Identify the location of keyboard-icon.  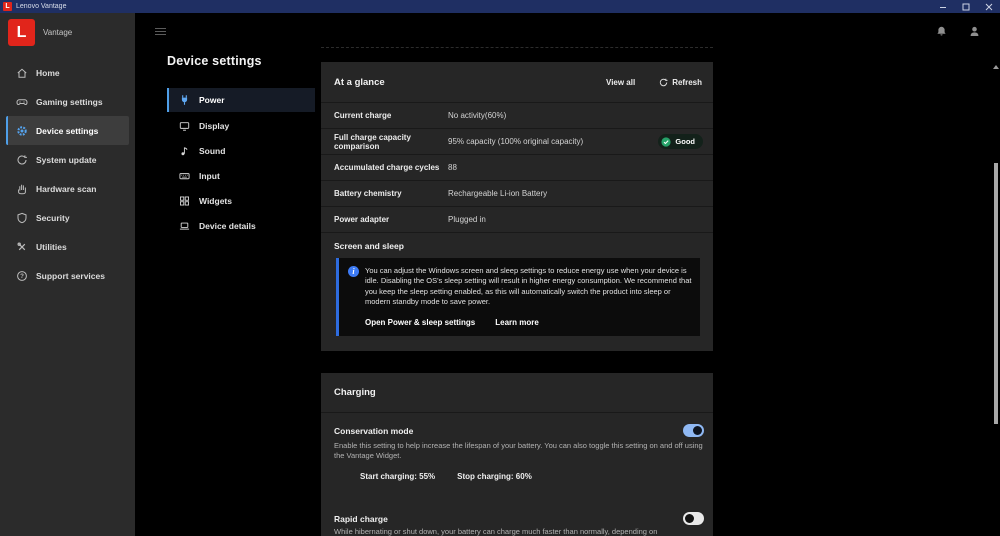
(184, 176).